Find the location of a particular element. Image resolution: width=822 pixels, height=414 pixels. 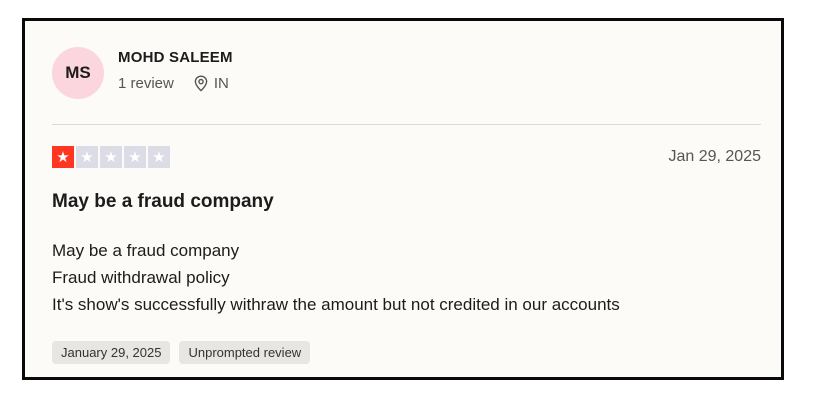

review-date: Jan 29, 2025 is located at coordinates (714, 156).